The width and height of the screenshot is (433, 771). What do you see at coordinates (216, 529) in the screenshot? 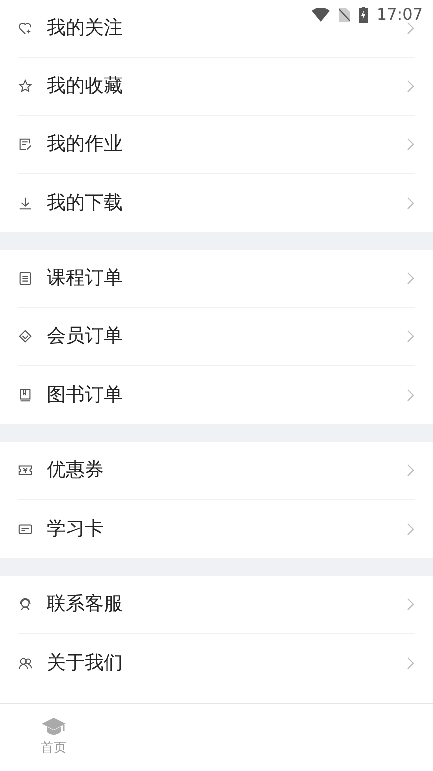
I see `menu-item: 学习卡` at bounding box center [216, 529].